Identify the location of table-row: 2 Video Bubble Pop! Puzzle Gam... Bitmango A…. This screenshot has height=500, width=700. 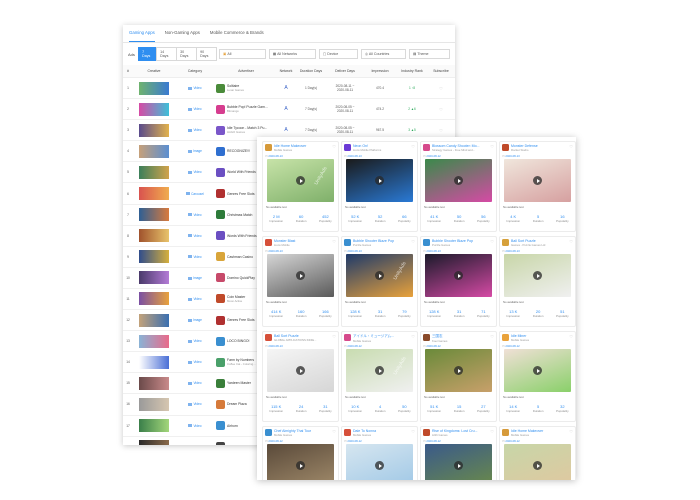
(289, 109).